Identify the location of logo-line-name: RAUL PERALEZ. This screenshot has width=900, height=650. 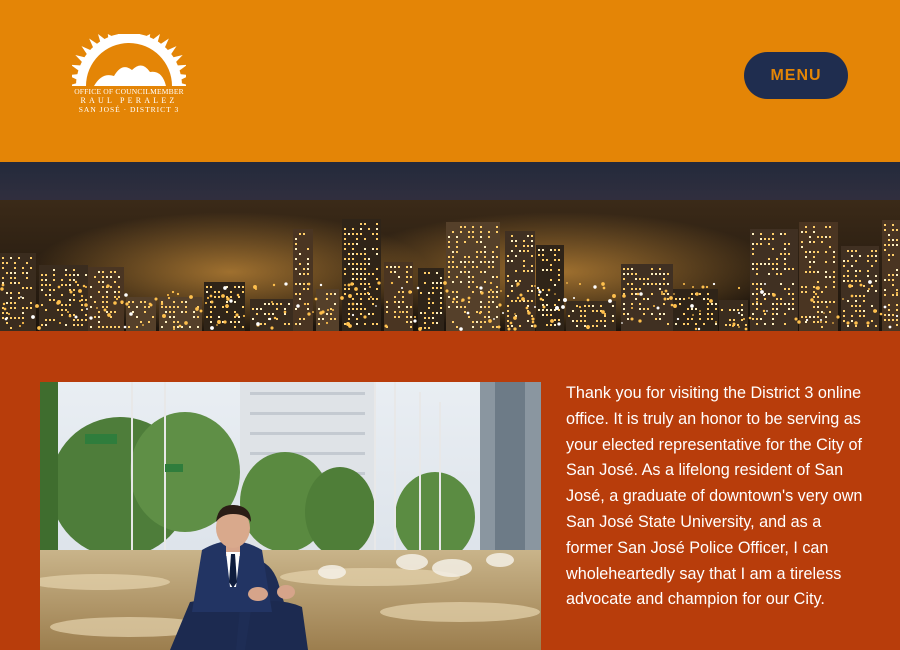
(129, 100).